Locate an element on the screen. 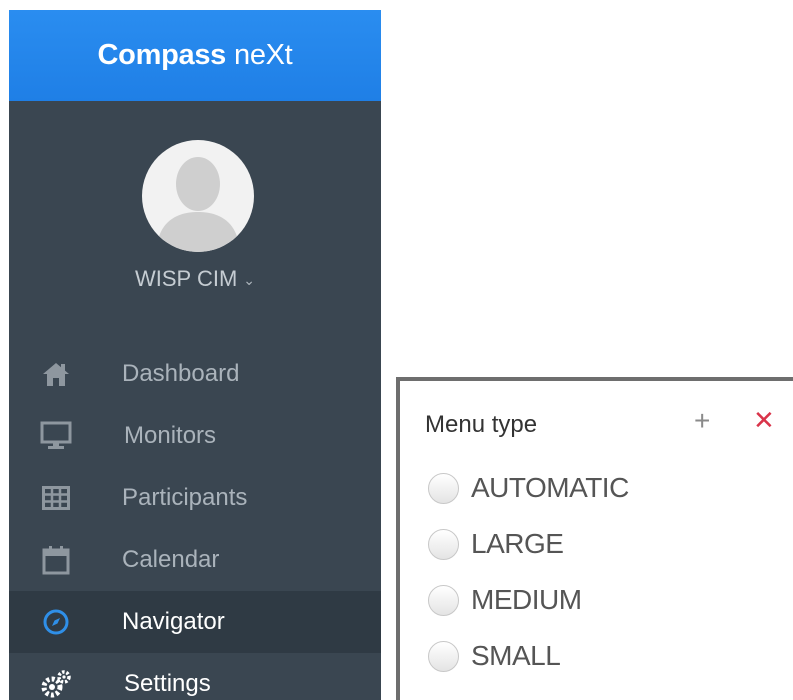 The width and height of the screenshot is (793, 700). sidebar-item-label: Calendar is located at coordinates (171, 559).